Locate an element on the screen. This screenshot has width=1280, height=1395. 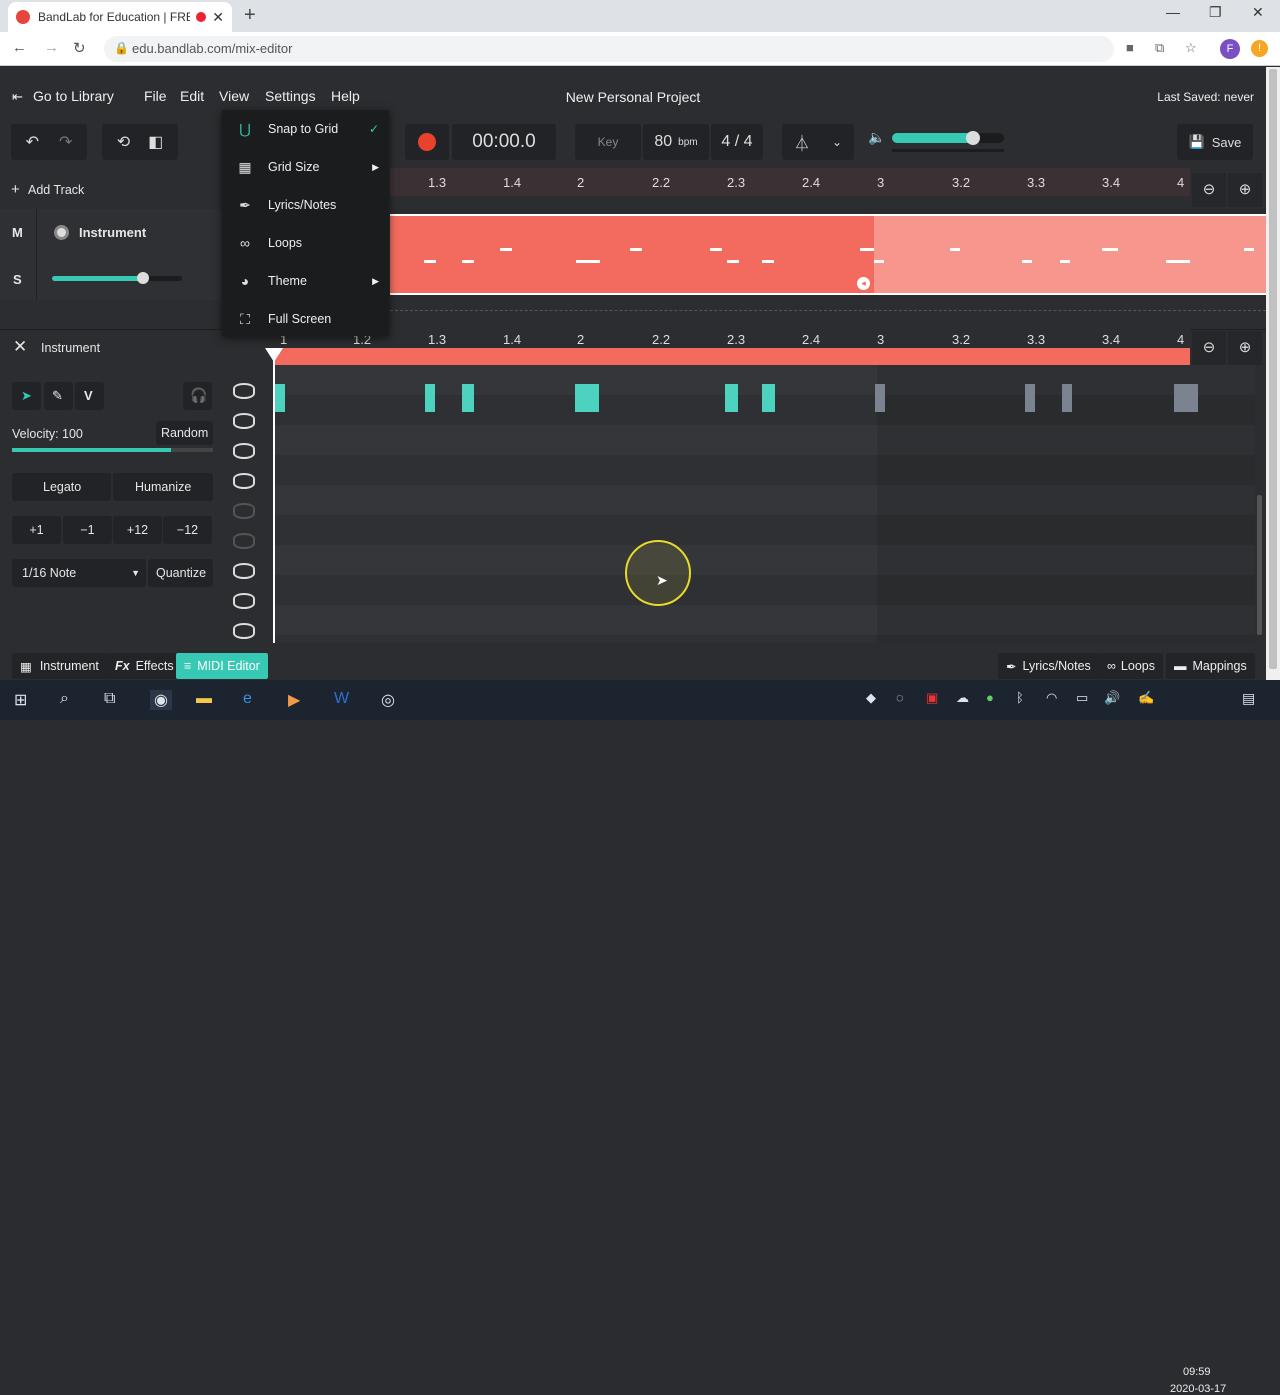
split-icon: ◧ is located at coordinates (155, 142).